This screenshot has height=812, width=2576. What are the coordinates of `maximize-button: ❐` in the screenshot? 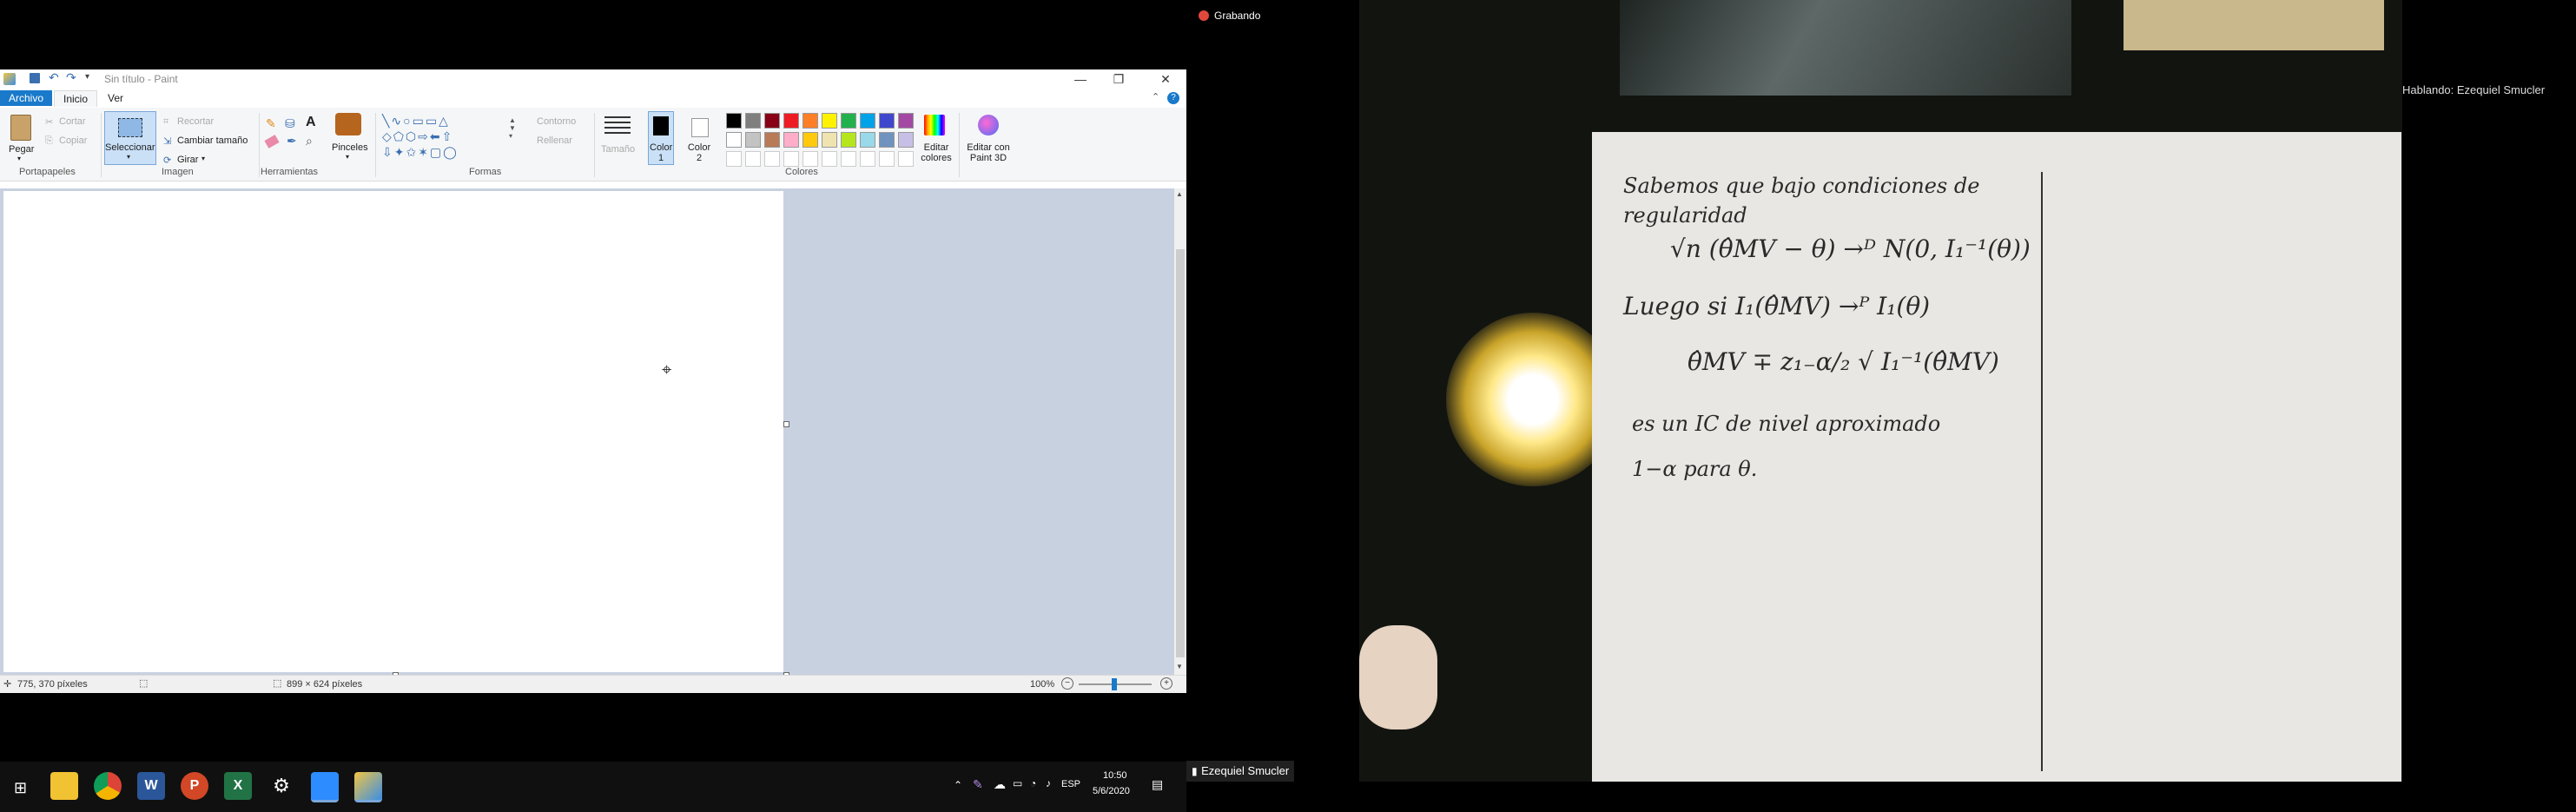 It's located at (1119, 79).